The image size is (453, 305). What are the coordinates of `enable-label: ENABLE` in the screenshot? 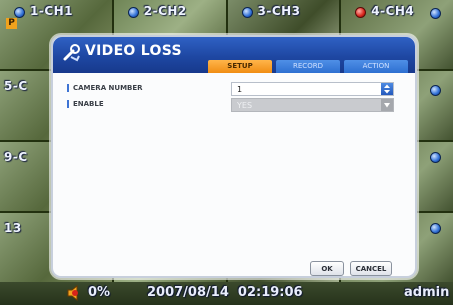 It's located at (88, 104).